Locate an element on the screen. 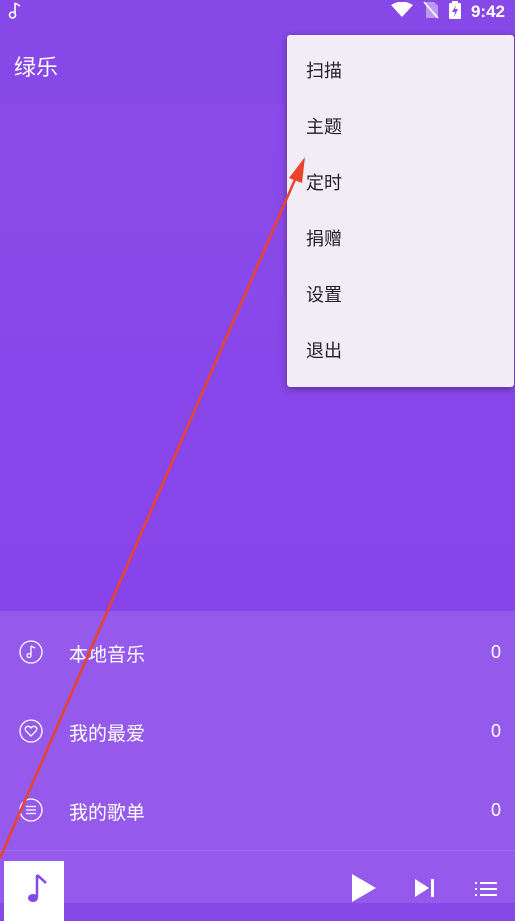 This screenshot has width=515, height=921. wifi-icon is located at coordinates (401, 11).